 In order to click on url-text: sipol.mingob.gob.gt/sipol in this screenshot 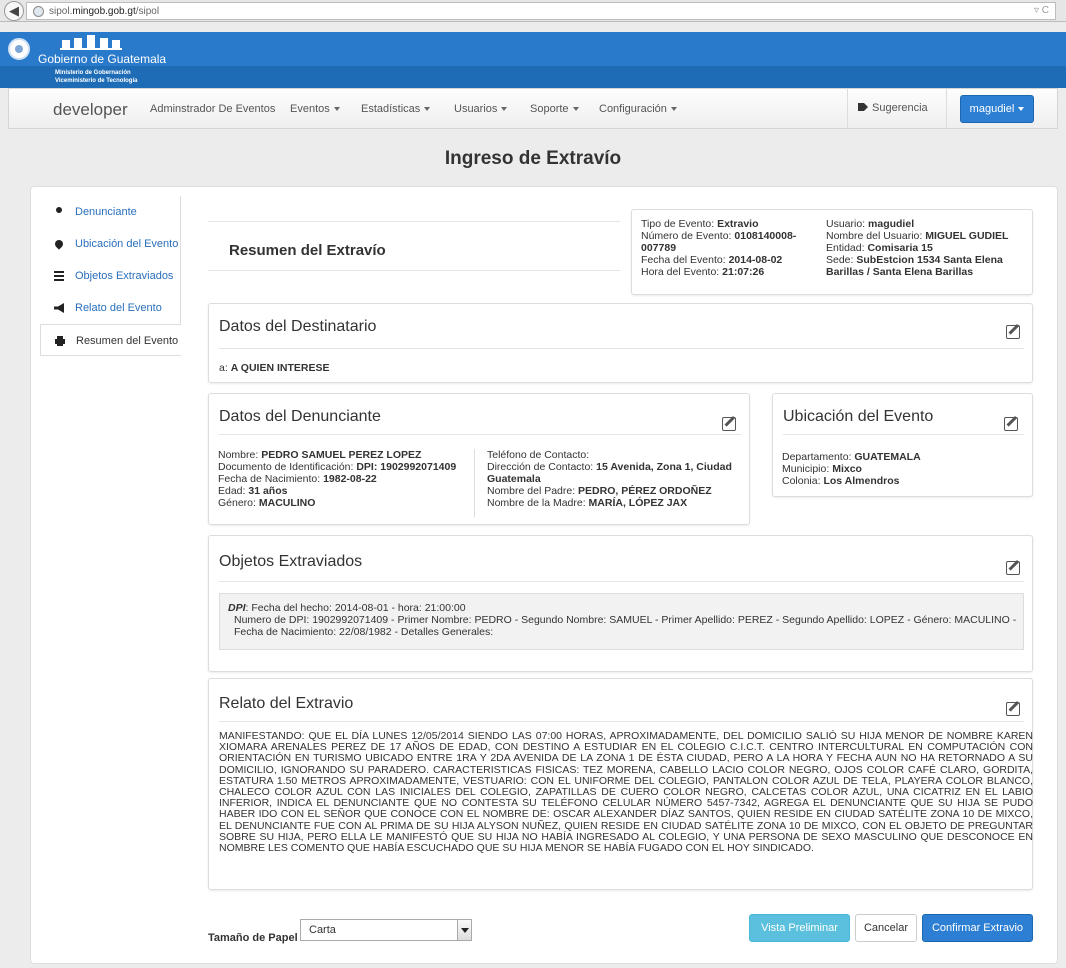, I will do `click(104, 11)`.